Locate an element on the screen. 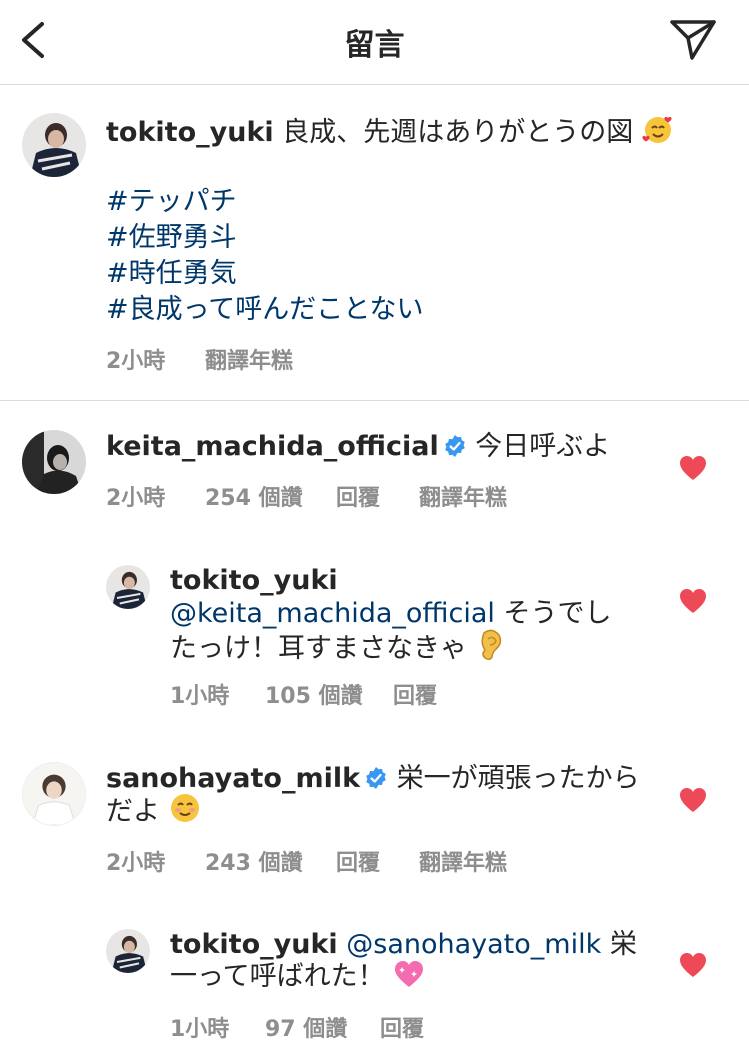 The height and width of the screenshot is (1056, 749). reply-text-line: たっけ！耳すまさなきゃ is located at coordinates (337, 647).